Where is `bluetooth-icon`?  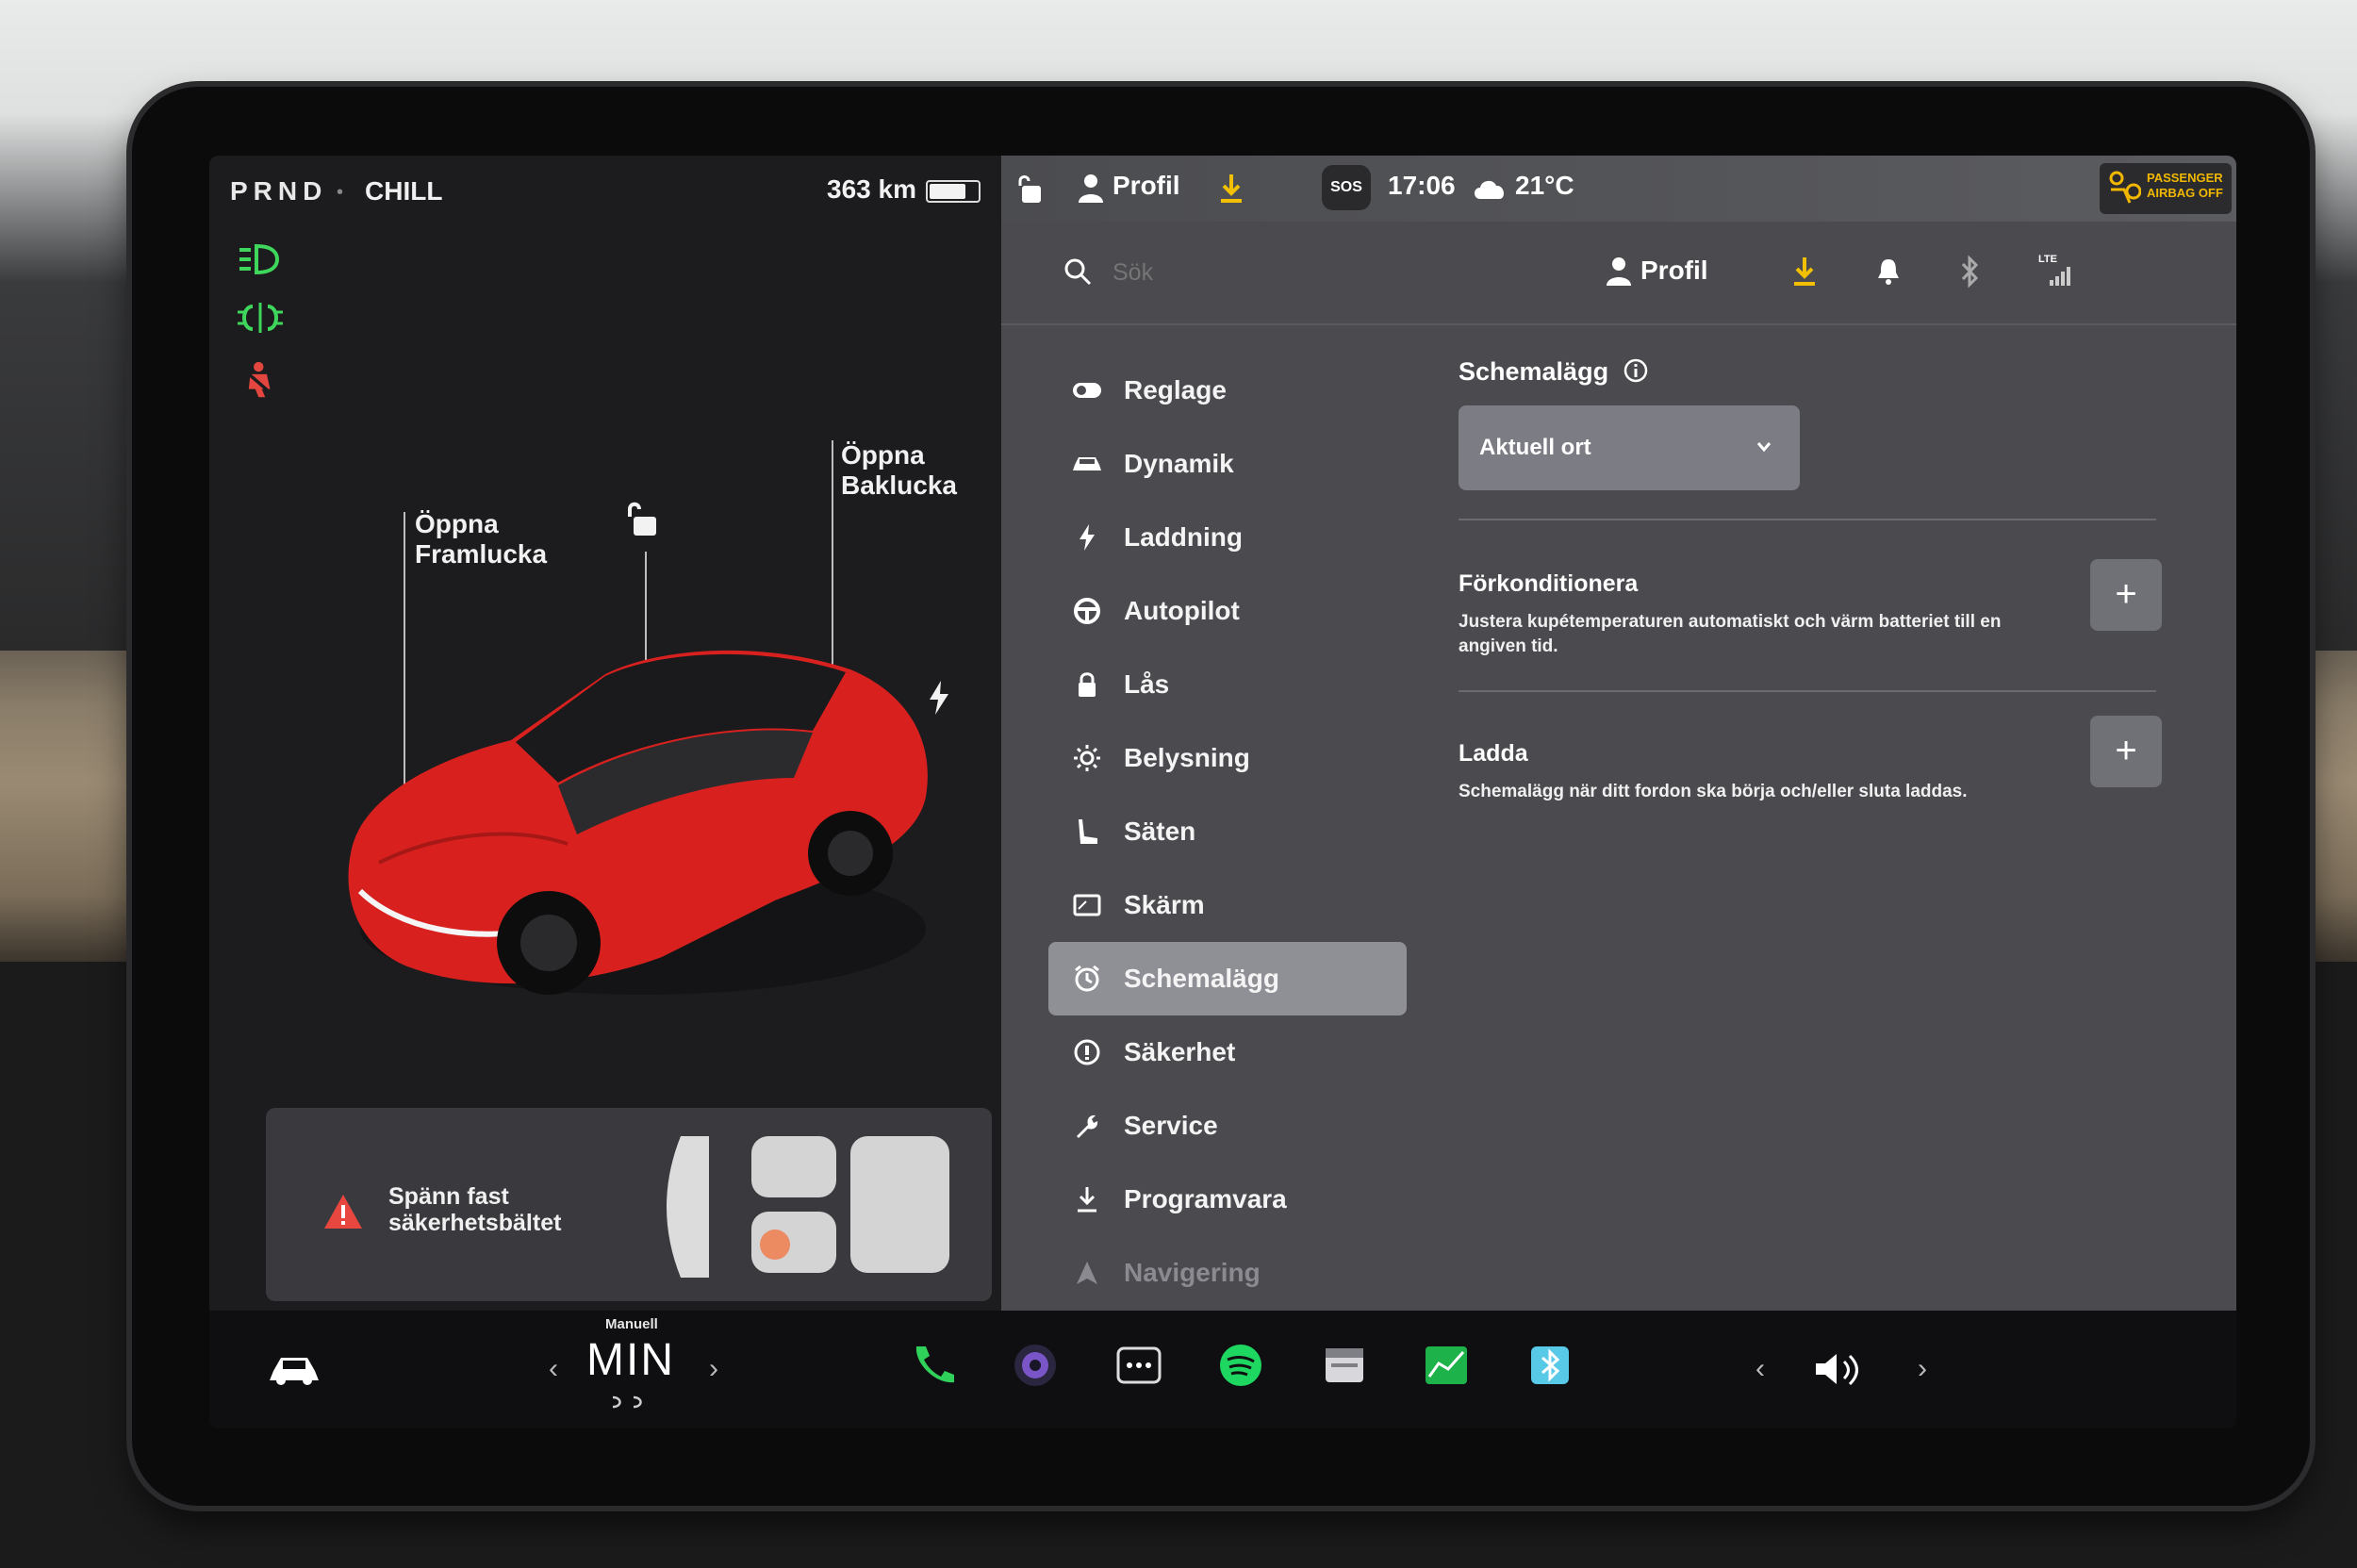
bluetooth-icon is located at coordinates (1969, 272).